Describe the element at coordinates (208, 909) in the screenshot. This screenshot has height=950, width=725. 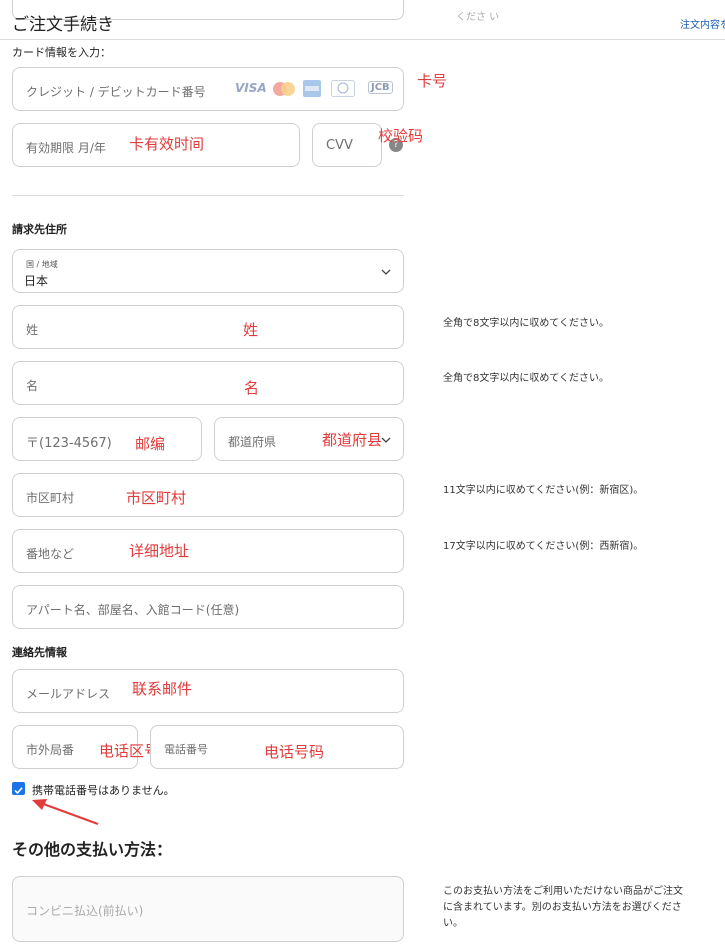
I see `konbini-payment-option: コンビニ払込(前払い)` at that location.